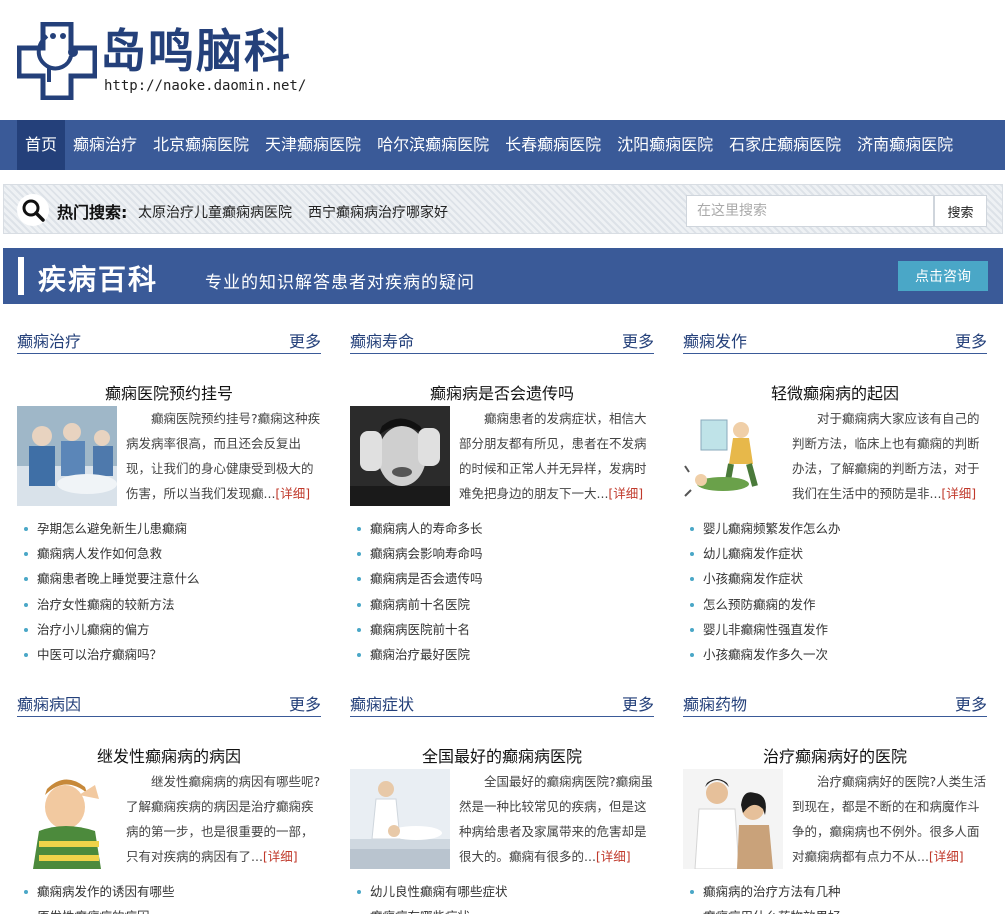 The image size is (1005, 914). I want to click on list-item: 怎么预防癫痫的发作, so click(835, 604).